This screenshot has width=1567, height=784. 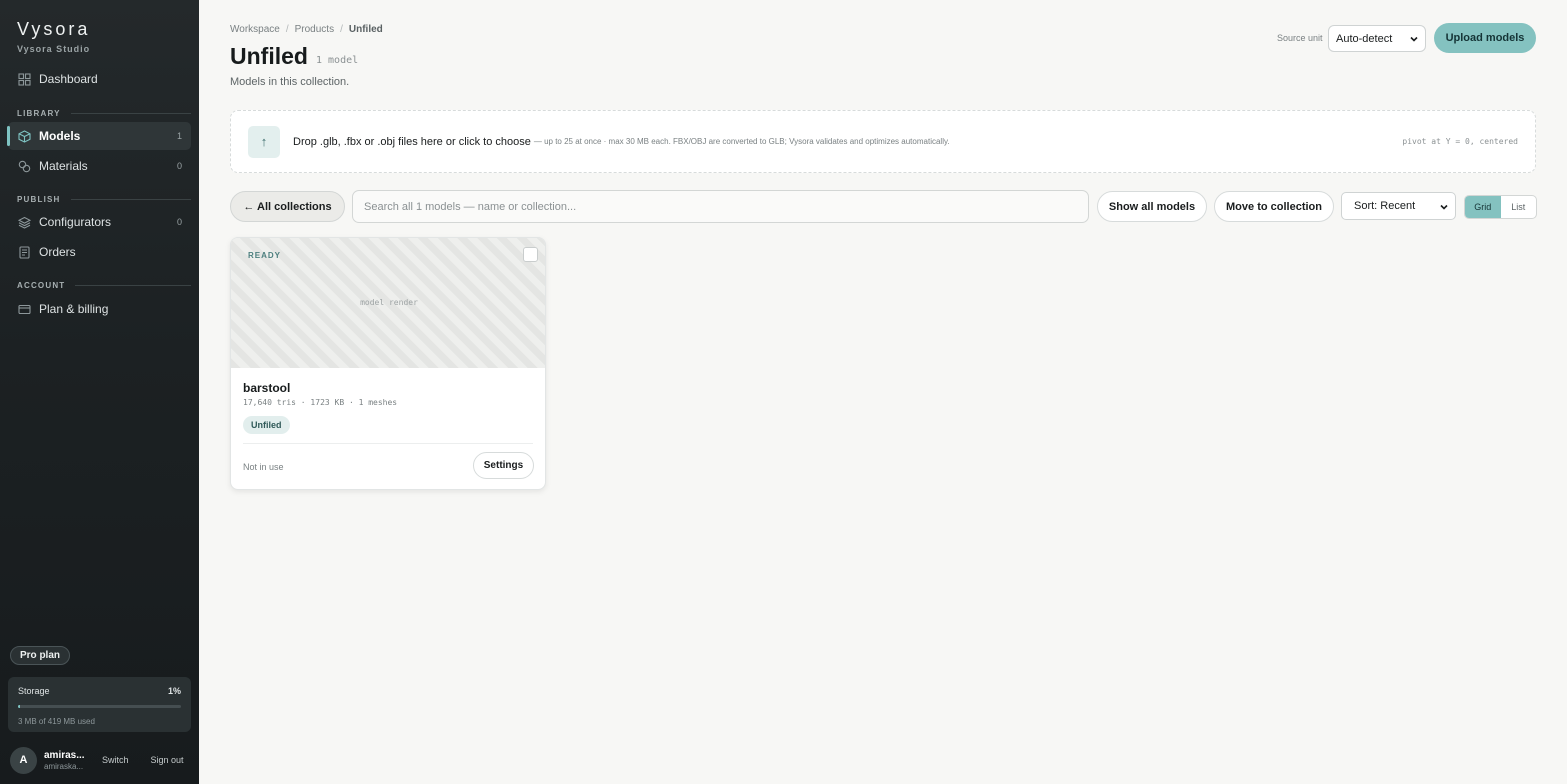 What do you see at coordinates (320, 402) in the screenshot?
I see `model-meta: 17,640 tris · 1723 KB · 1 meshes` at bounding box center [320, 402].